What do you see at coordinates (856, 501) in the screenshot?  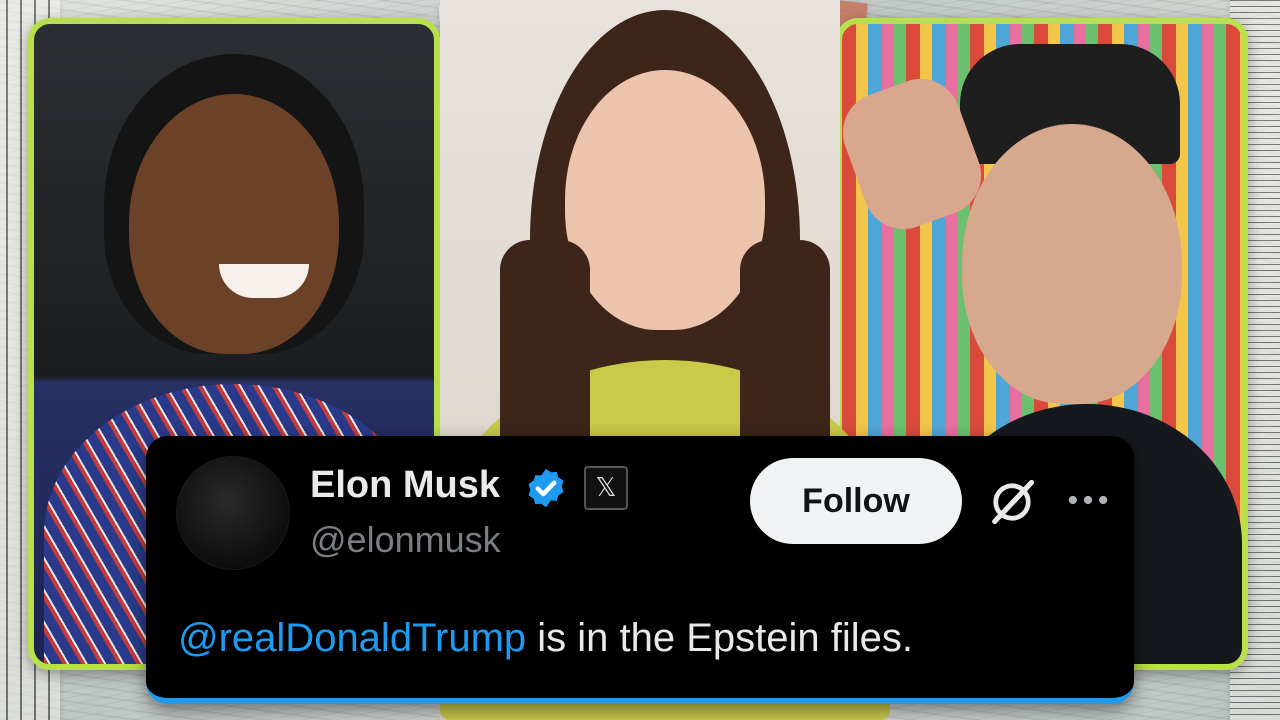 I see `follow-button: Follow` at bounding box center [856, 501].